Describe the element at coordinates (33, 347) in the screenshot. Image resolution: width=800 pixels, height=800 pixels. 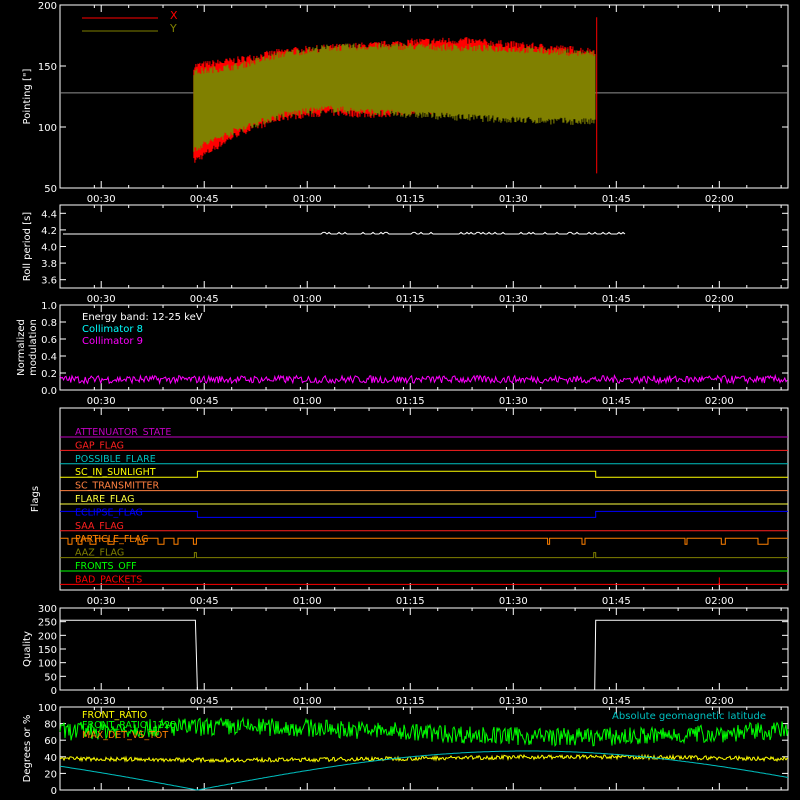
I see `y-axis-label-line2: modulation` at that location.